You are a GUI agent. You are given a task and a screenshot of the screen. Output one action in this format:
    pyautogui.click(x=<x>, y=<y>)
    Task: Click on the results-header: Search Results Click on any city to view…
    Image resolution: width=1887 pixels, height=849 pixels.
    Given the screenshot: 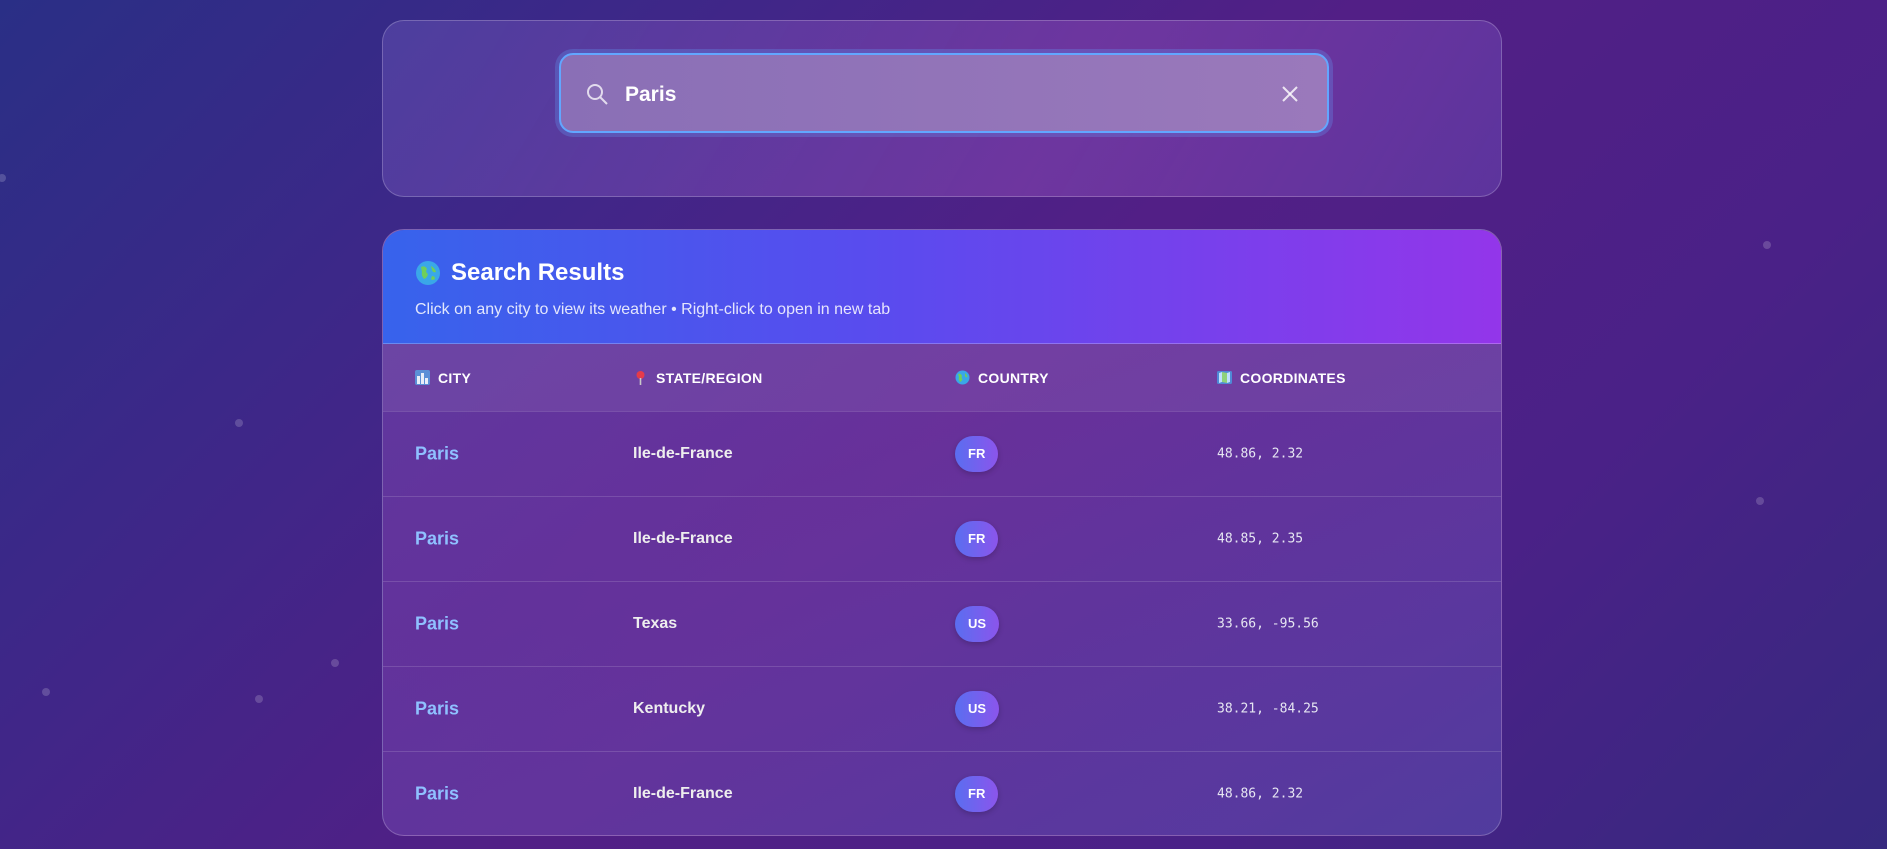 What is the action you would take?
    pyautogui.click(x=942, y=287)
    